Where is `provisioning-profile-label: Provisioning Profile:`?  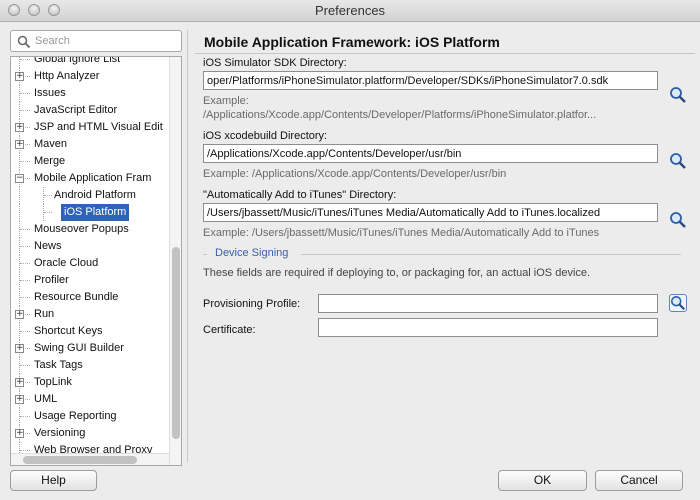
provisioning-profile-label: Provisioning Profile: is located at coordinates (252, 304).